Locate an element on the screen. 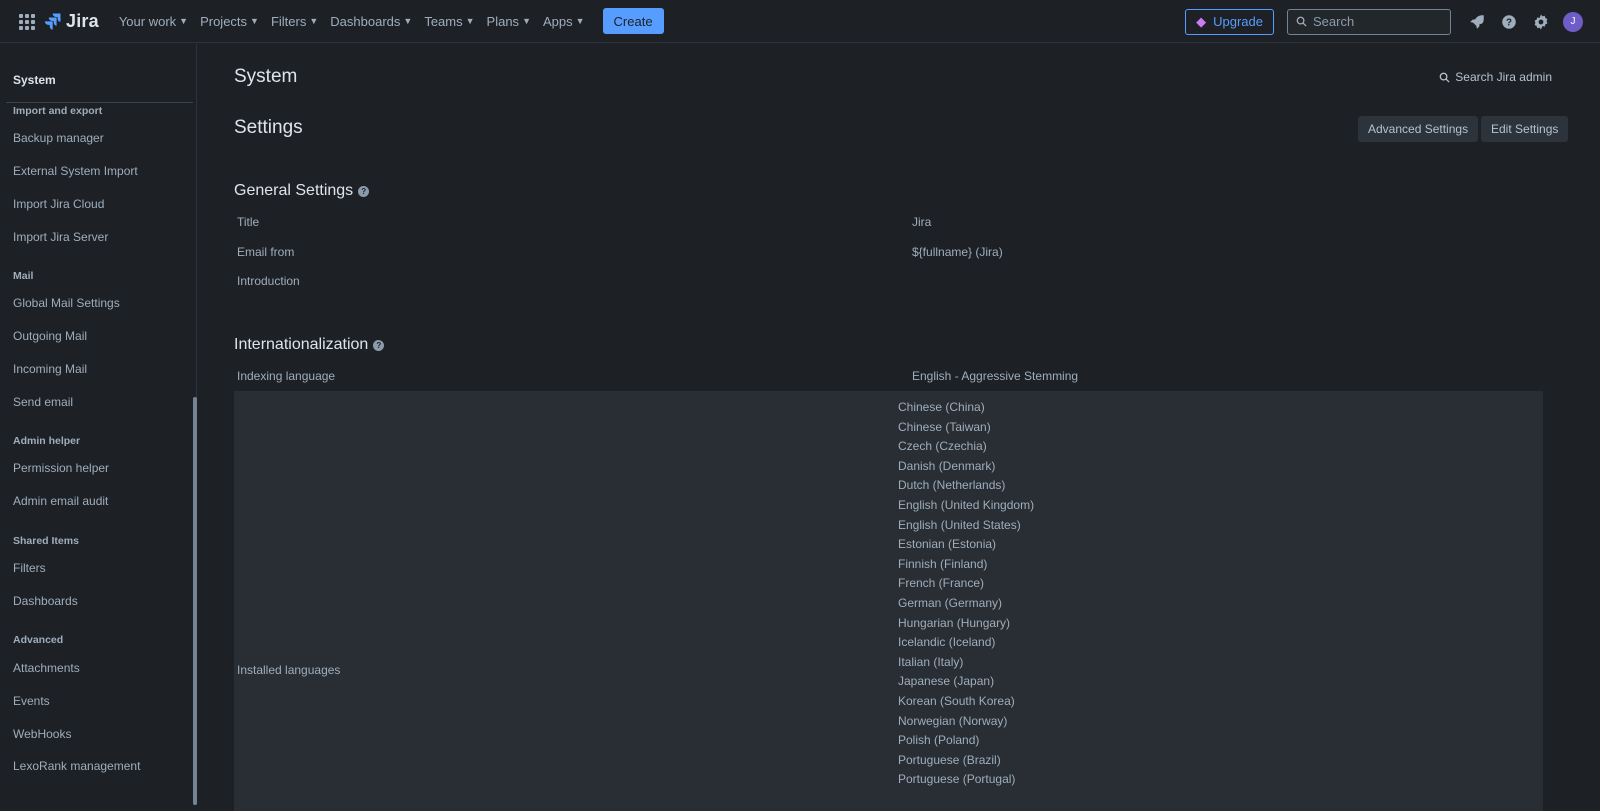  nav-teams-label: Teams is located at coordinates (443, 21).